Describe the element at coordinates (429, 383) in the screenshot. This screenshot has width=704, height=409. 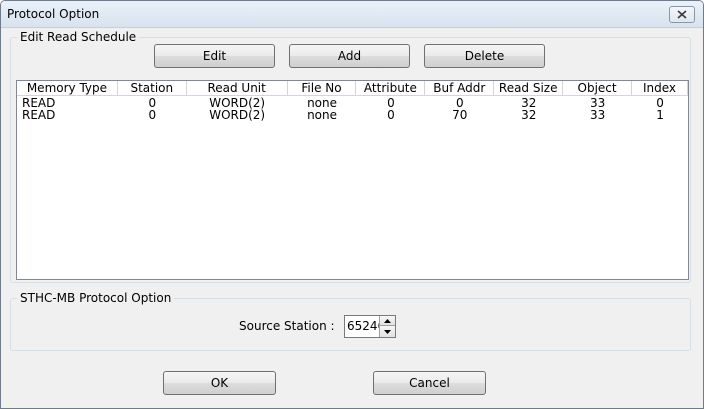
I see `cancel-button: Cancel` at that location.